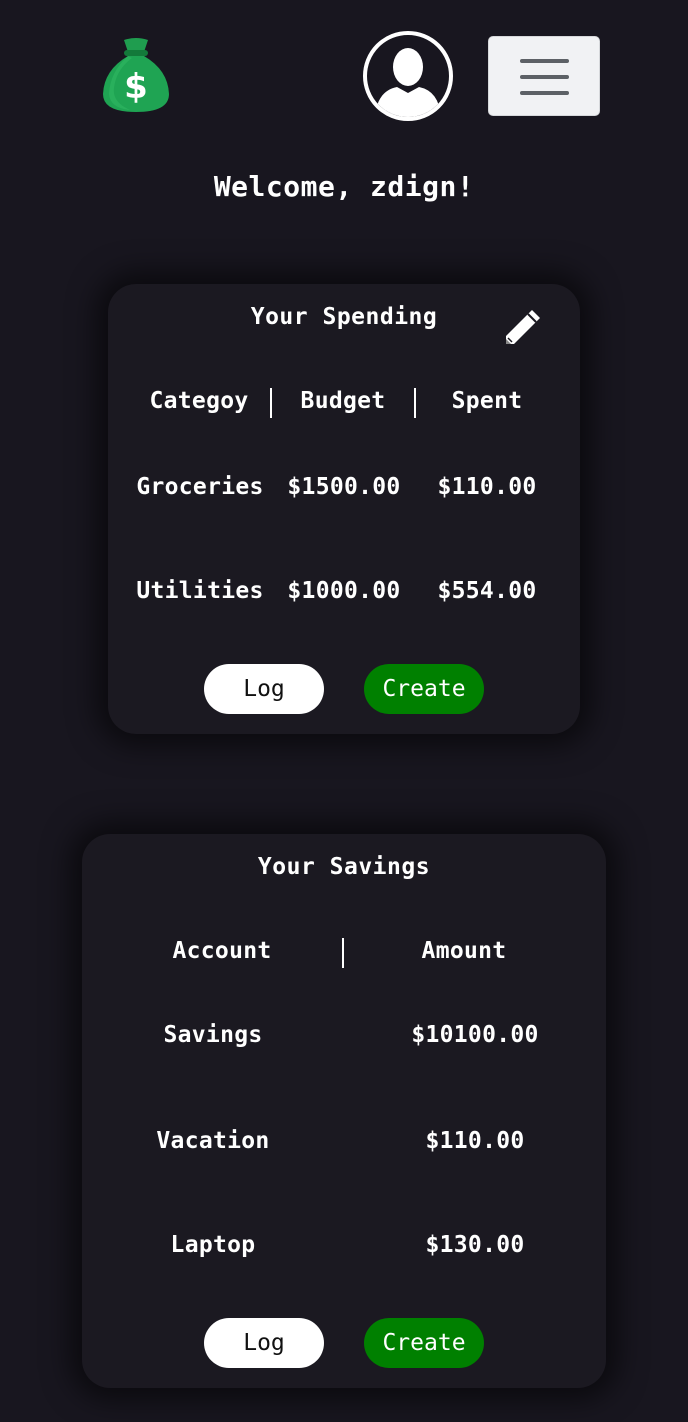 This screenshot has height=1422, width=688. Describe the element at coordinates (464, 951) in the screenshot. I see `column-header-amount: Amount` at that location.